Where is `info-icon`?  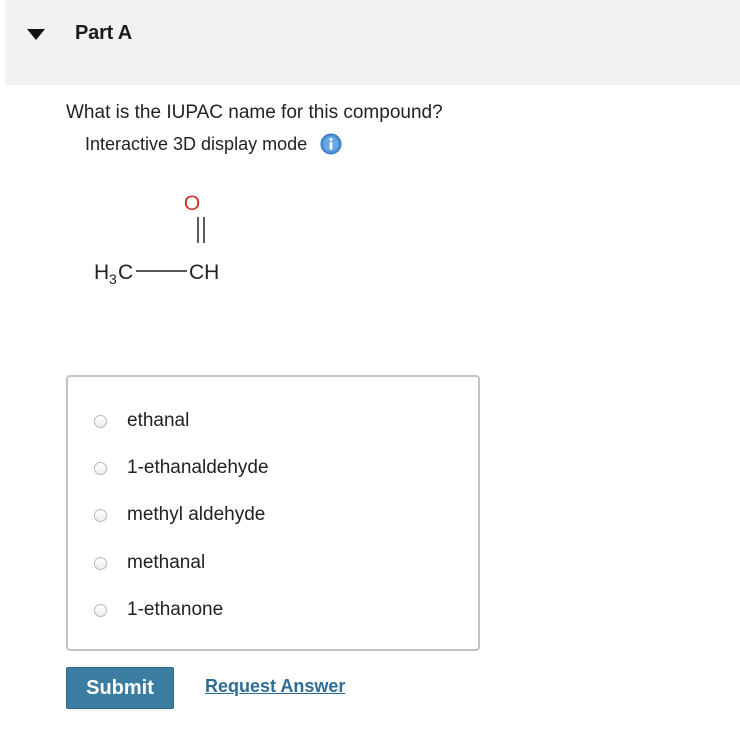
info-icon is located at coordinates (331, 144).